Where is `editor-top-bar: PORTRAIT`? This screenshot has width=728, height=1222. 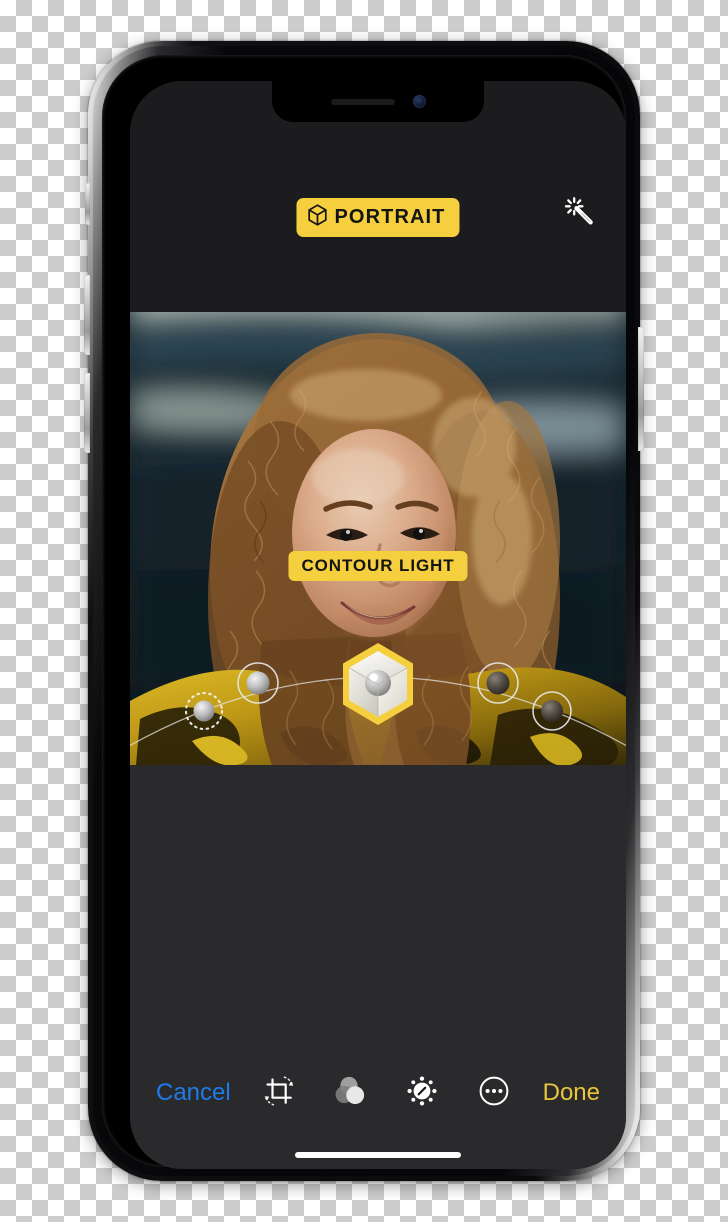 editor-top-bar: PORTRAIT is located at coordinates (378, 217).